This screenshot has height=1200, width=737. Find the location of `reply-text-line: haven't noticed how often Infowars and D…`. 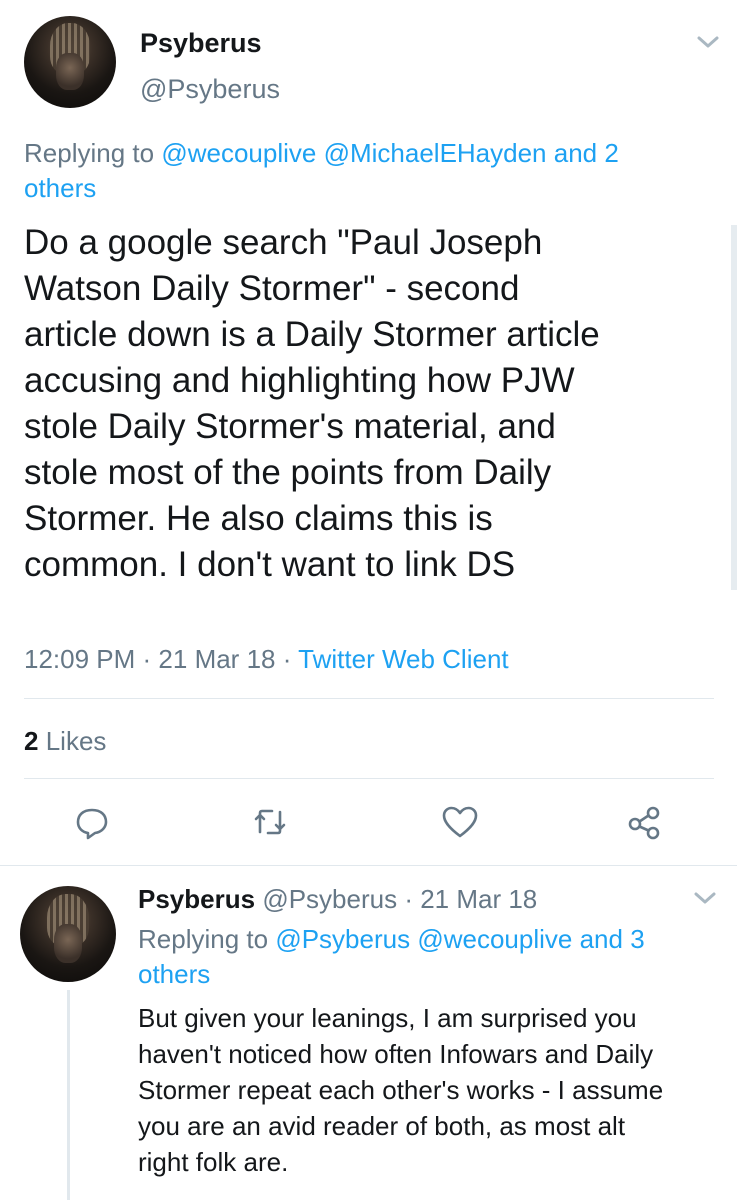

reply-text-line: haven't noticed how often Infowars and D… is located at coordinates (396, 1054).